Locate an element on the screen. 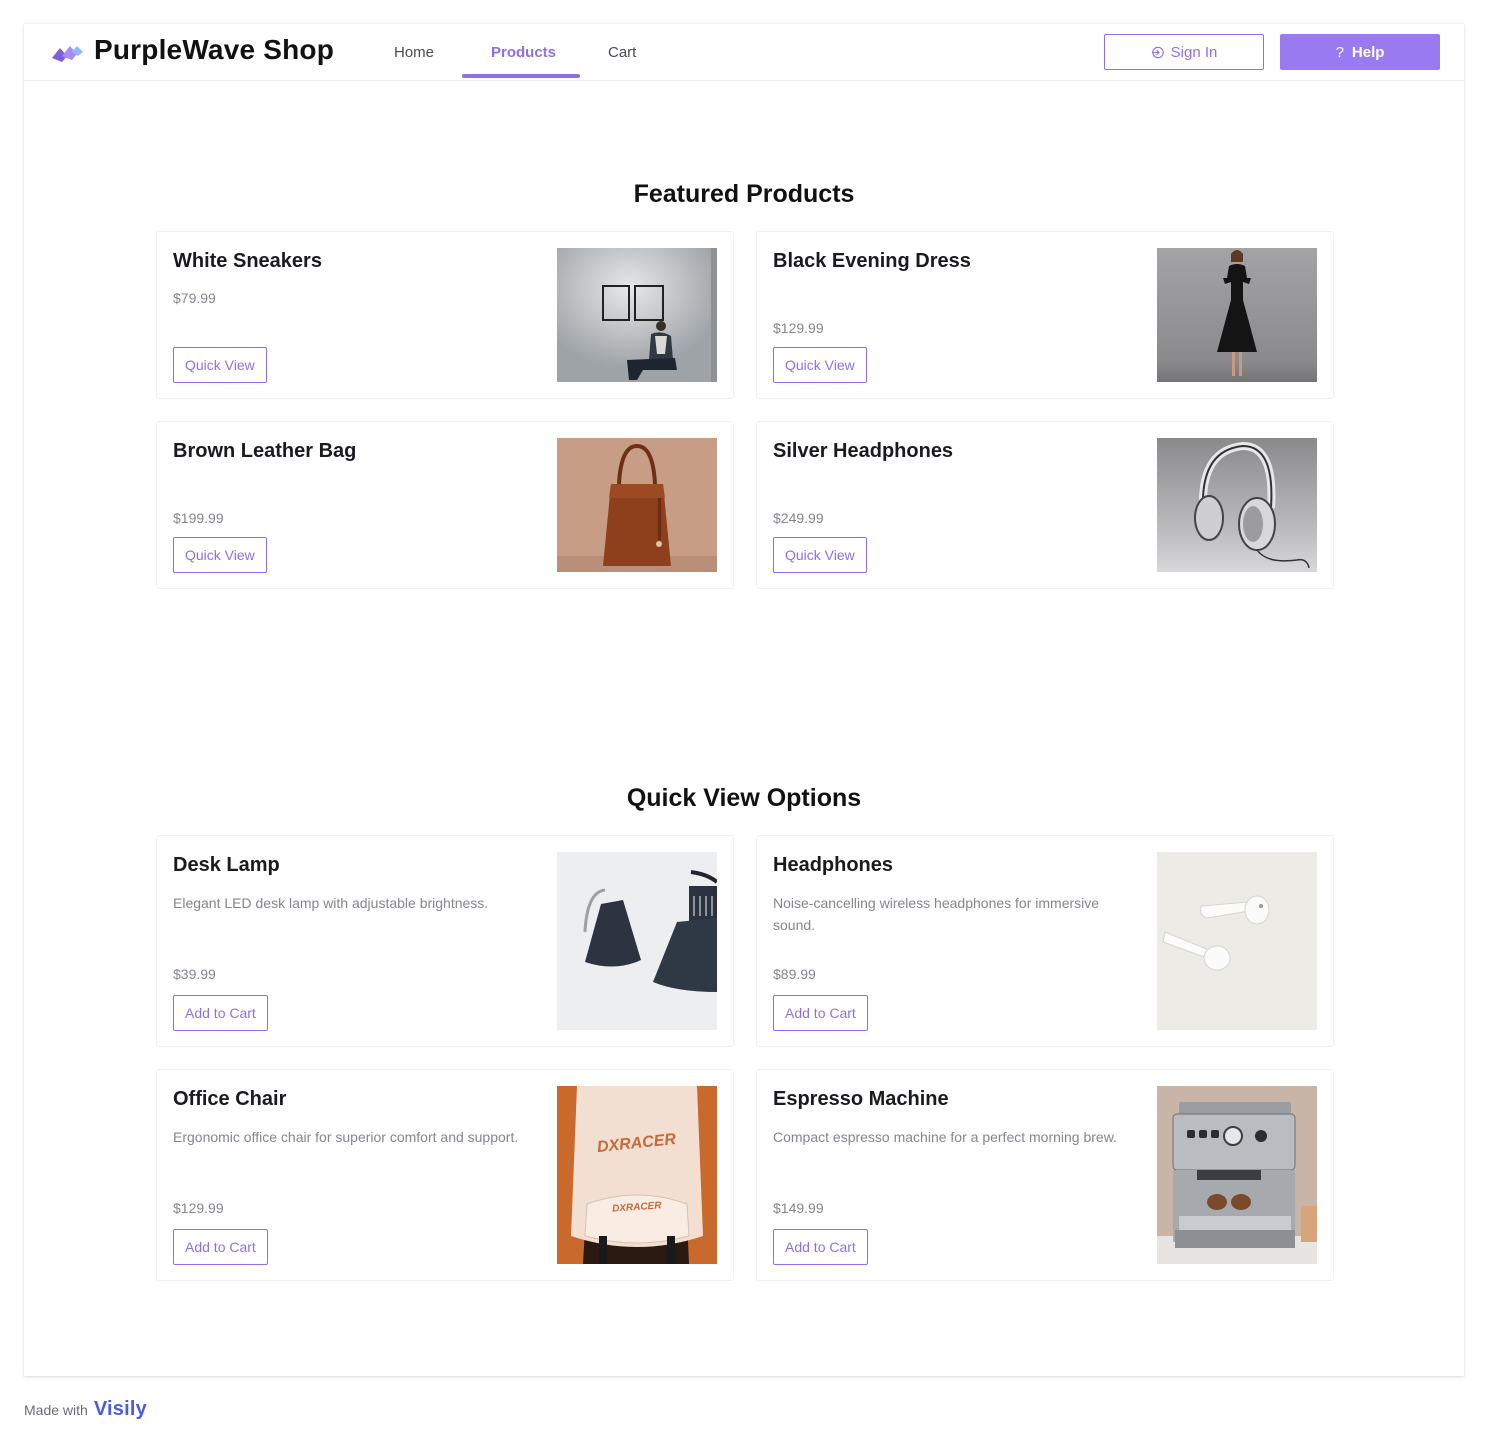  nav-products: Products is located at coordinates (523, 52).